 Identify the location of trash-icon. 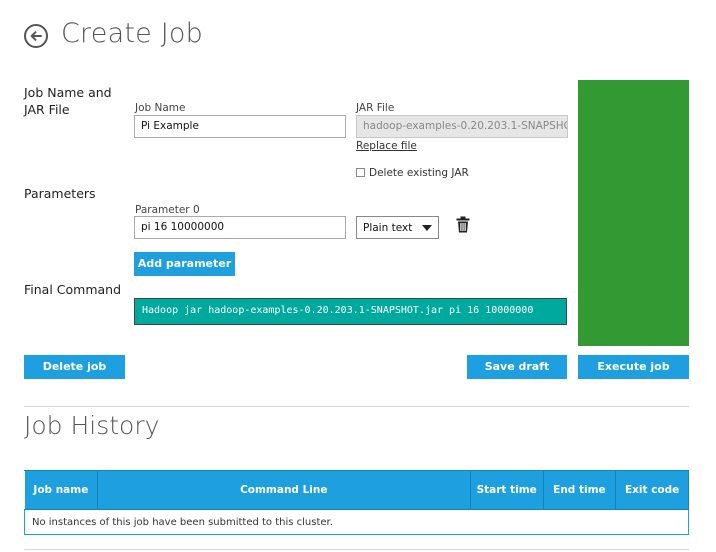
(463, 224).